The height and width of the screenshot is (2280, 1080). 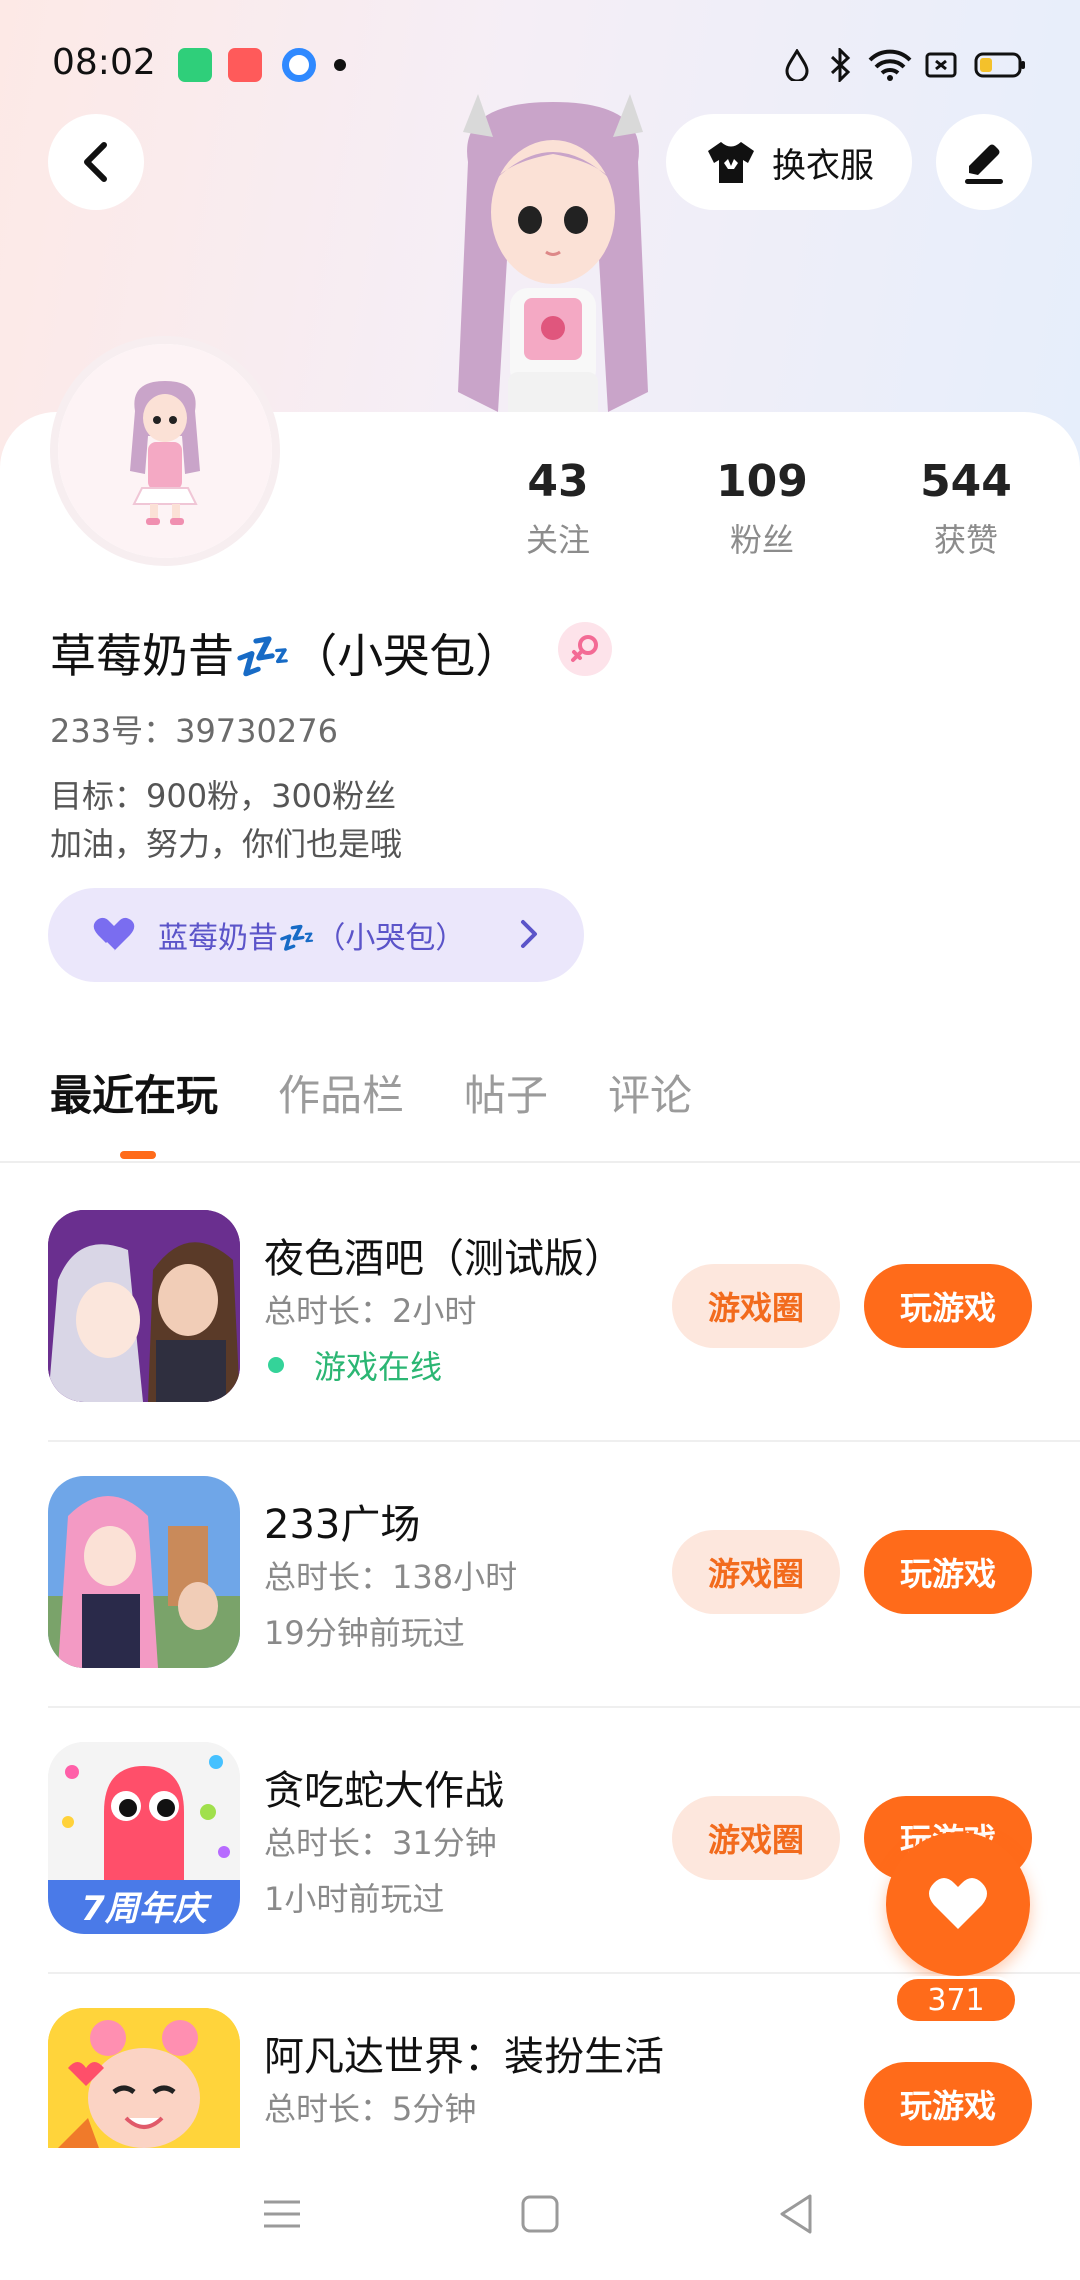 What do you see at coordinates (540, 1609) in the screenshot?
I see `game-list-item: 233广场 总时长：138小时 19分钟前玩过 游戏圈 玩游戏` at bounding box center [540, 1609].